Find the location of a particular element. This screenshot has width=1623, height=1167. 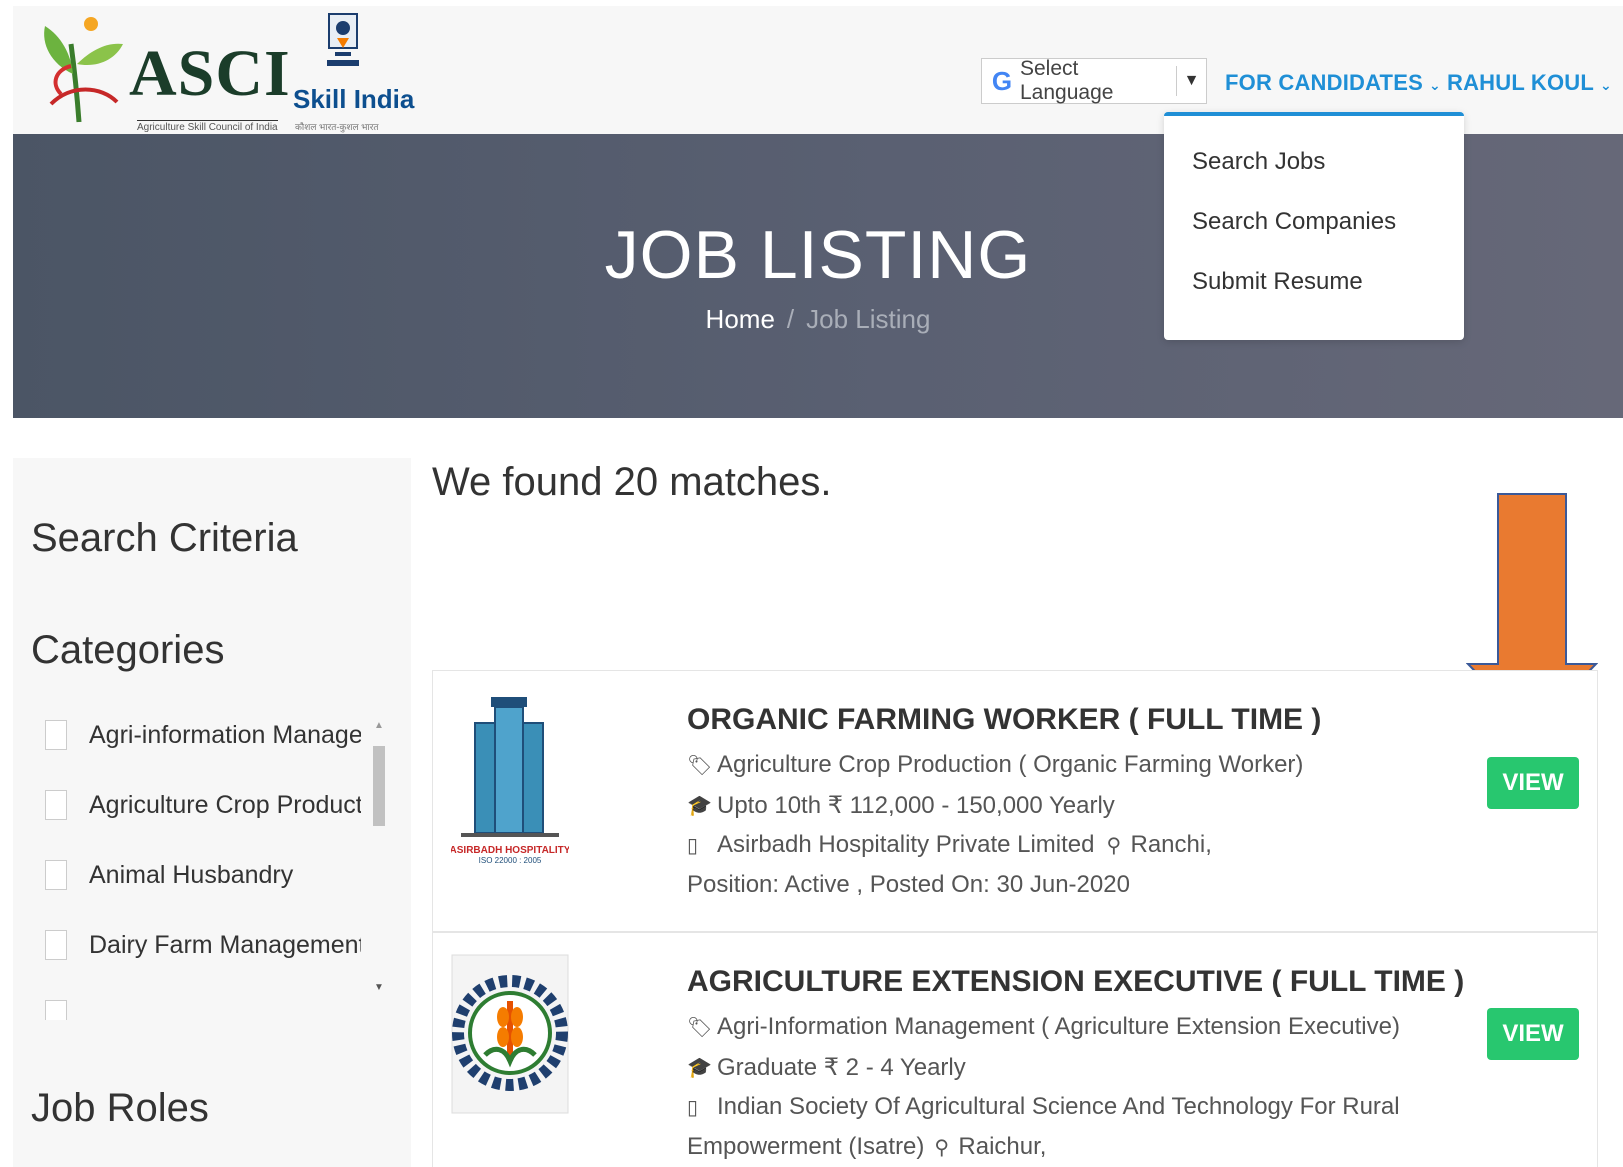

category-item: Agri-information Management is located at coordinates (203, 735).